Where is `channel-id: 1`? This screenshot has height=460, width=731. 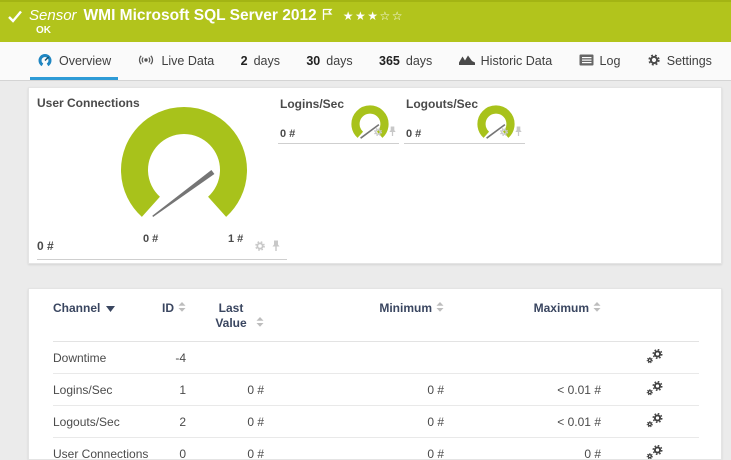 channel-id: 1 is located at coordinates (169, 389).